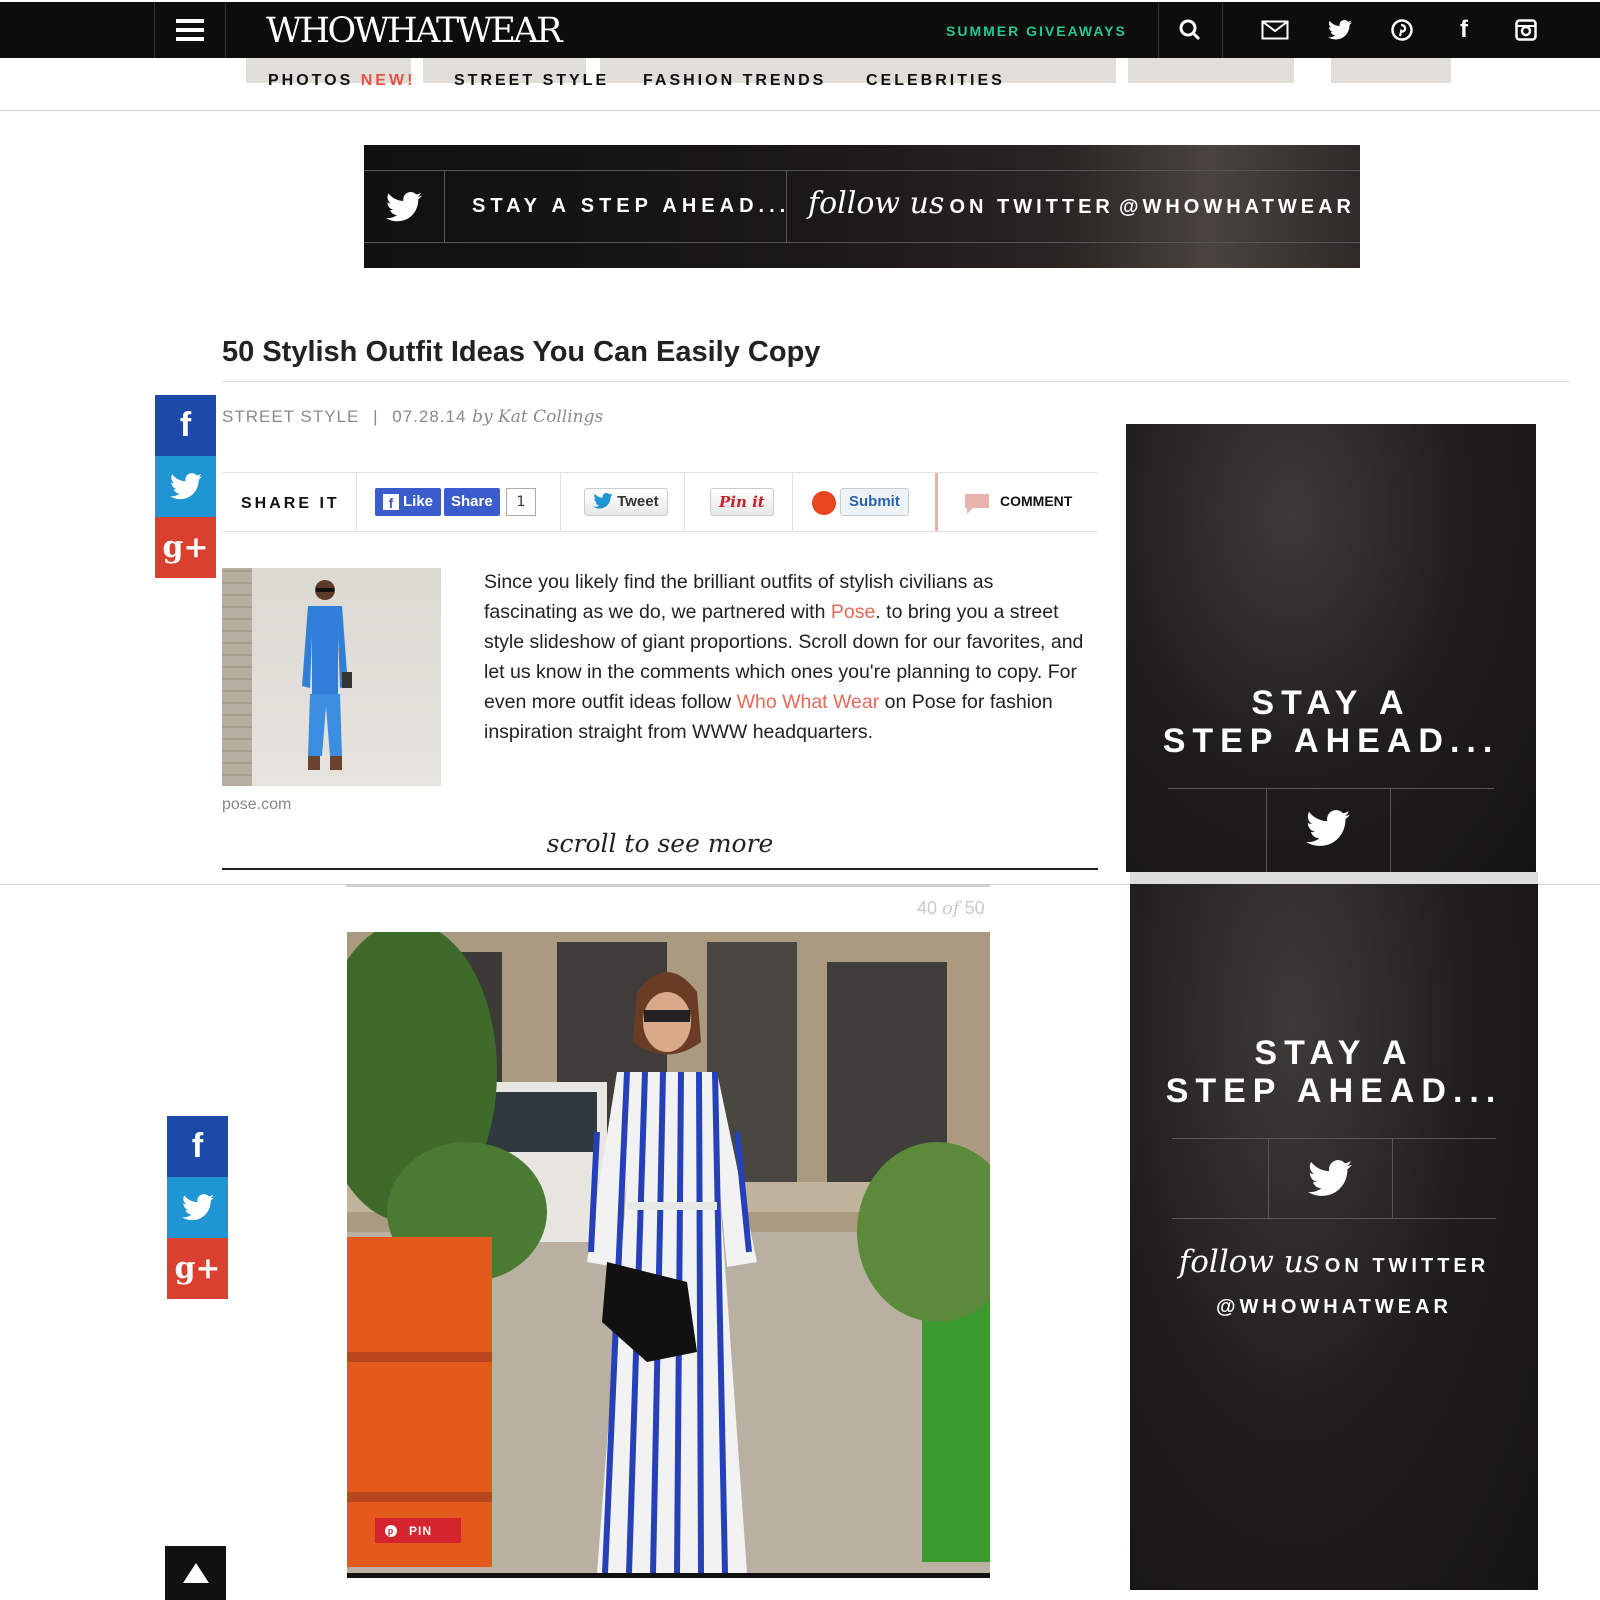  What do you see at coordinates (927, 908) in the screenshot?
I see `slide-current: 40` at bounding box center [927, 908].